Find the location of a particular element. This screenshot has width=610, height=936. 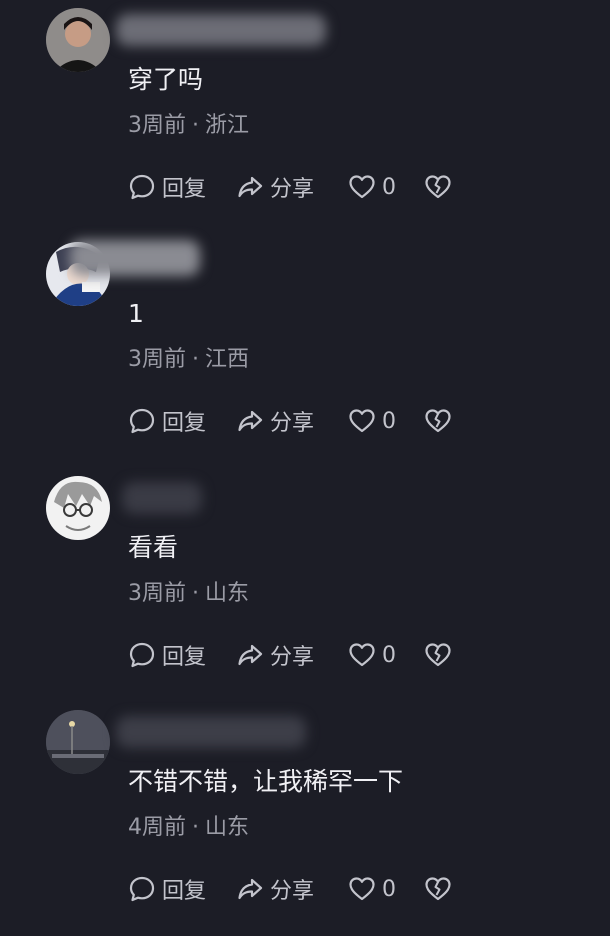

comment-text: 看看 is located at coordinates (153, 547).